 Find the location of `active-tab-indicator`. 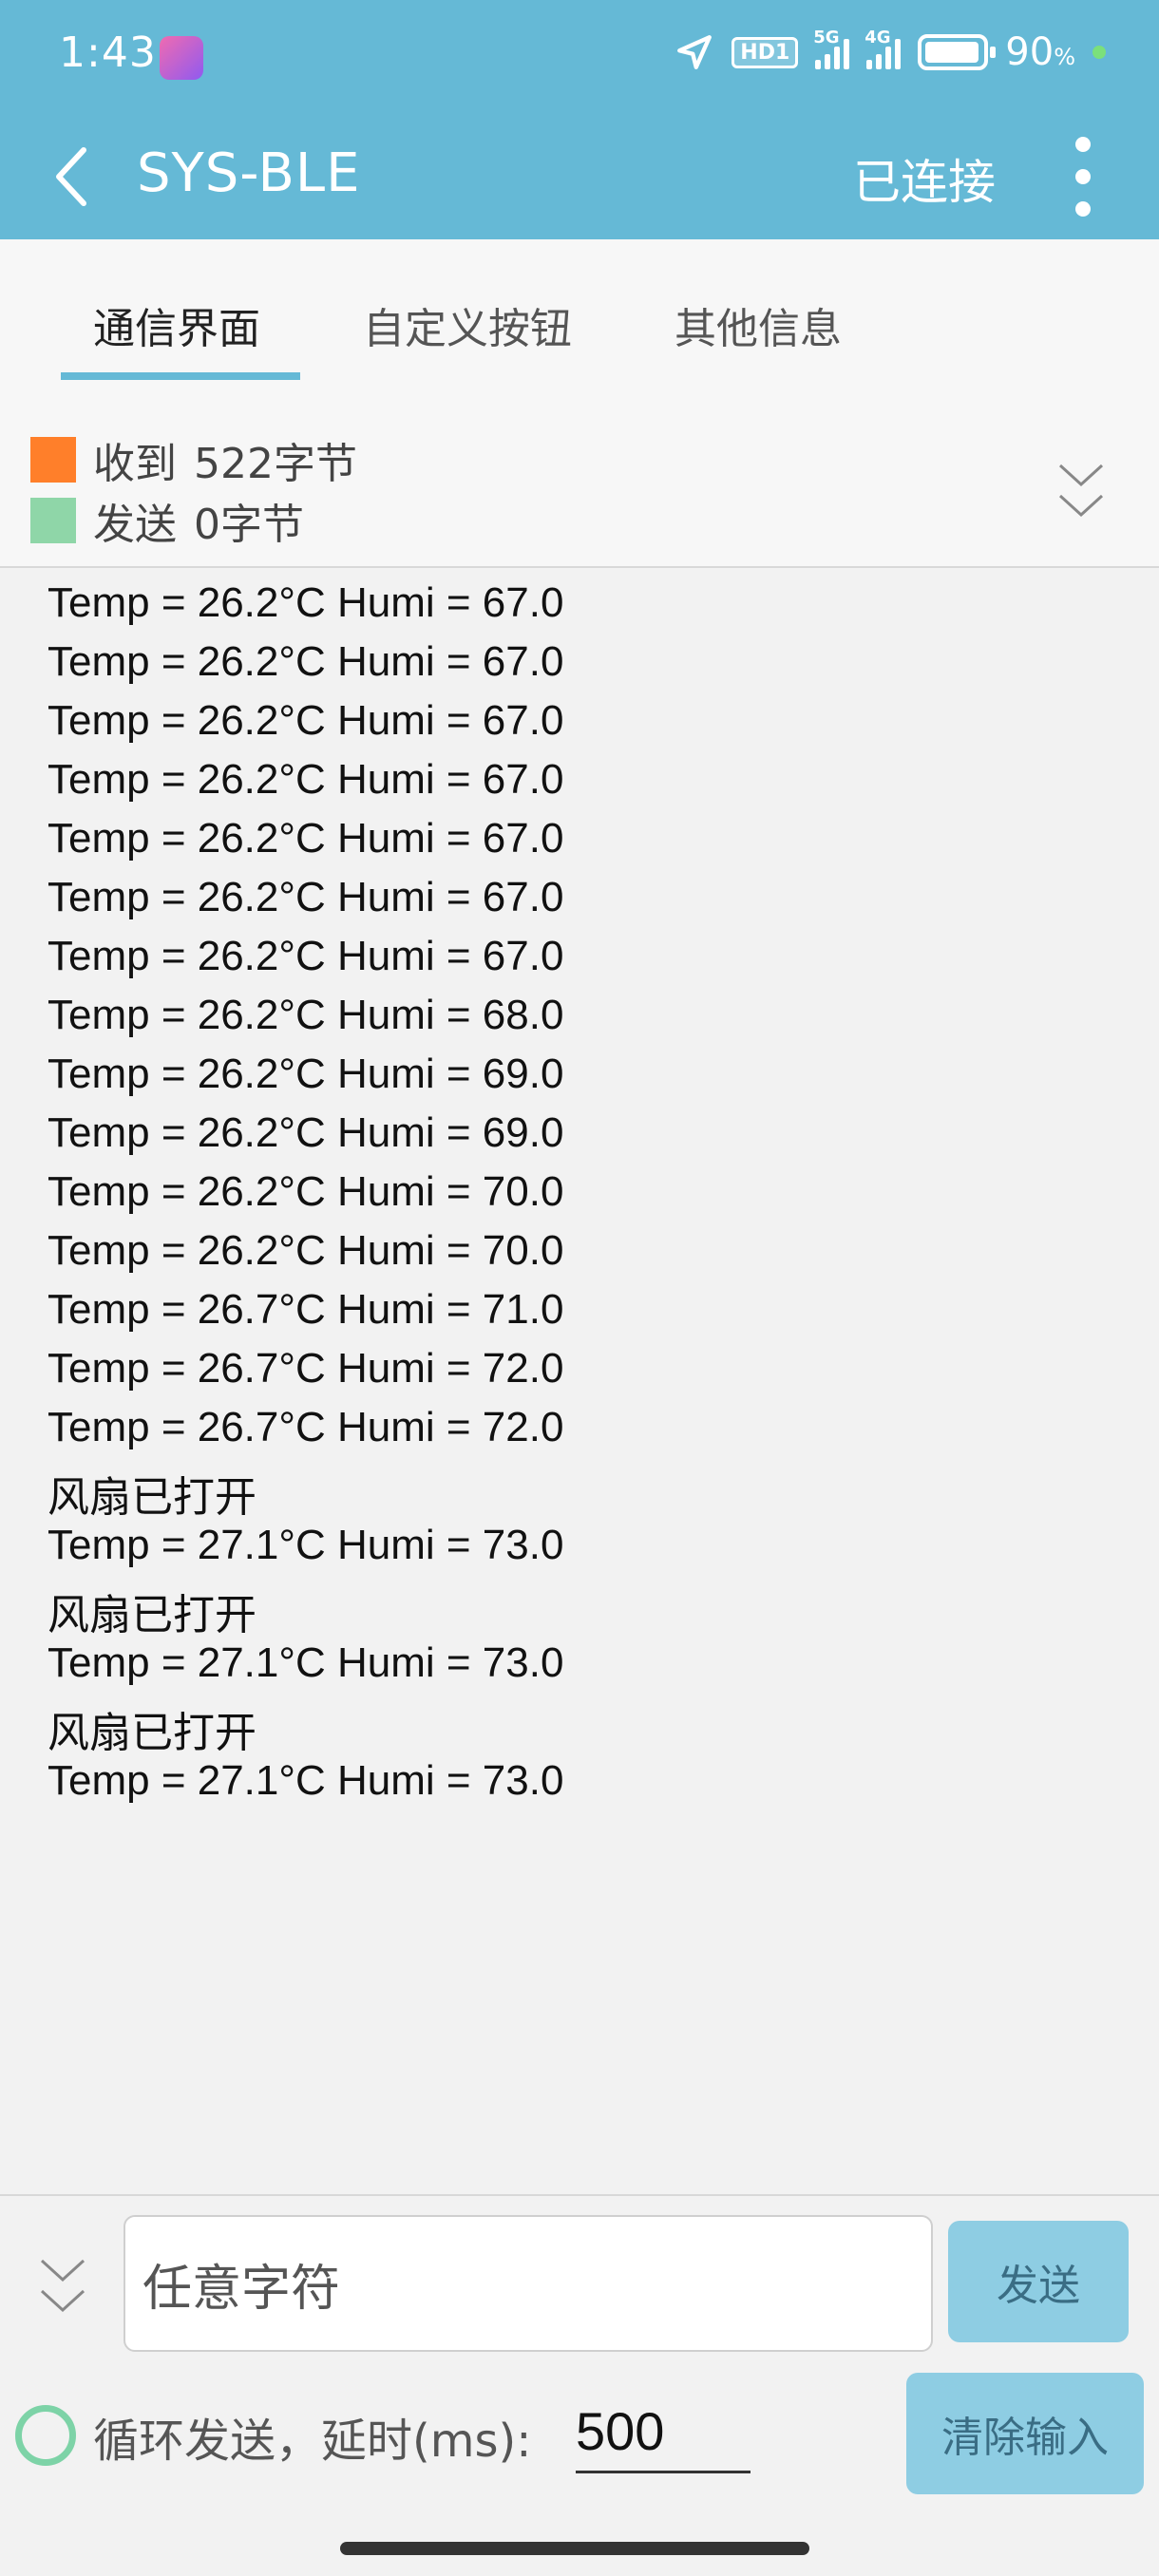

active-tab-indicator is located at coordinates (180, 376).